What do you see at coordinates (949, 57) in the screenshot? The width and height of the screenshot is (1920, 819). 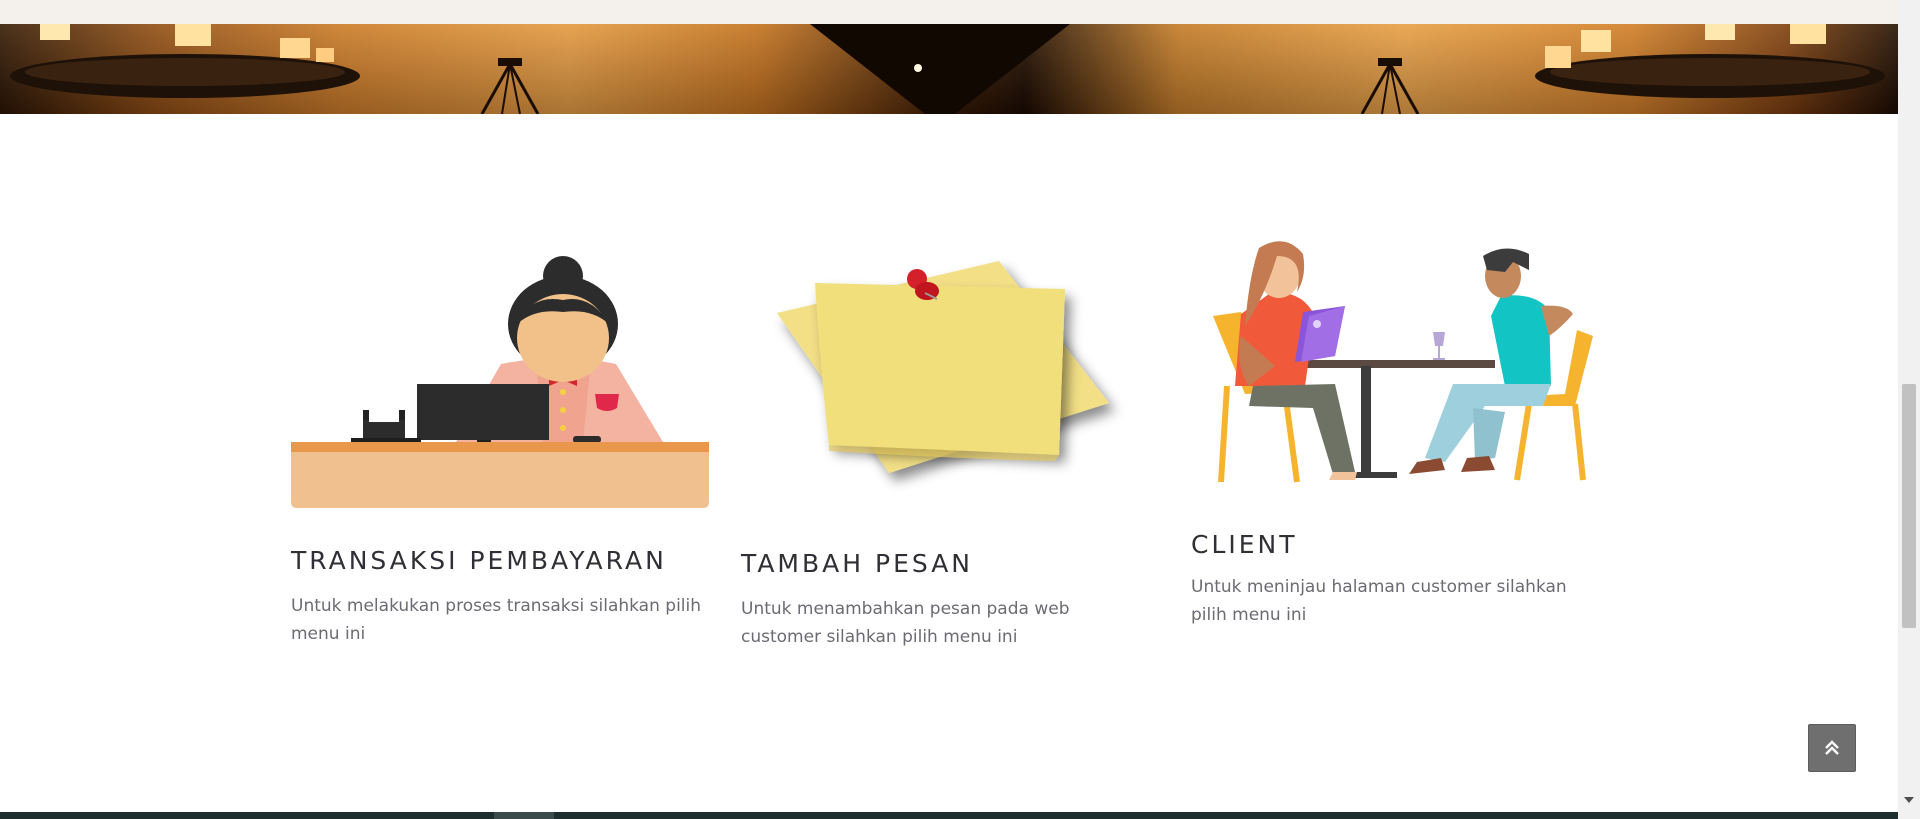 I see `hero-banner` at bounding box center [949, 57].